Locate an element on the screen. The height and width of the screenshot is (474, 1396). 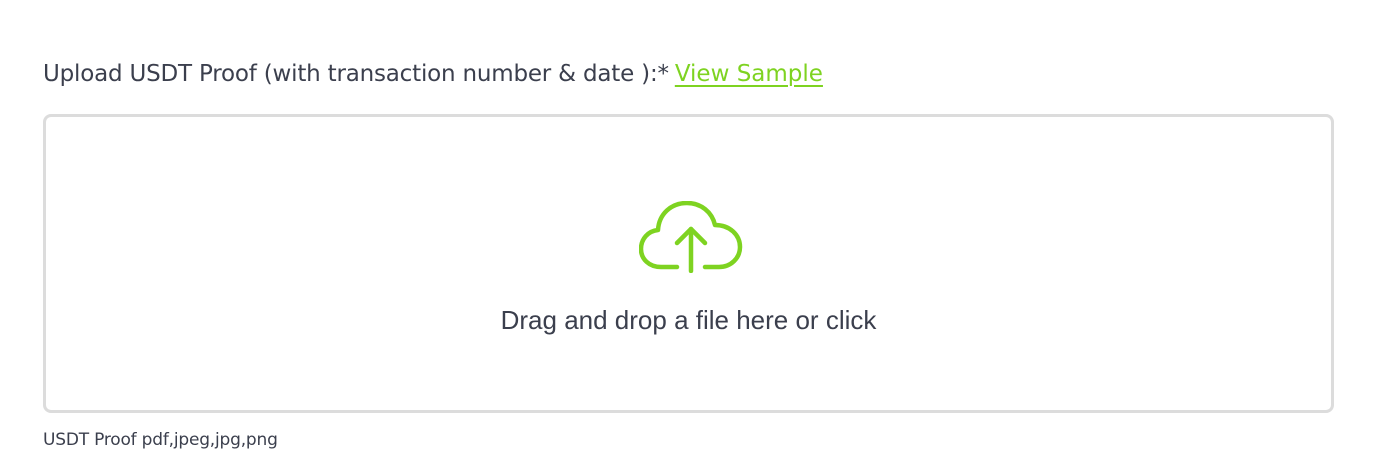
dropzone-instruction: Drag and drop a file here or click is located at coordinates (688, 320).